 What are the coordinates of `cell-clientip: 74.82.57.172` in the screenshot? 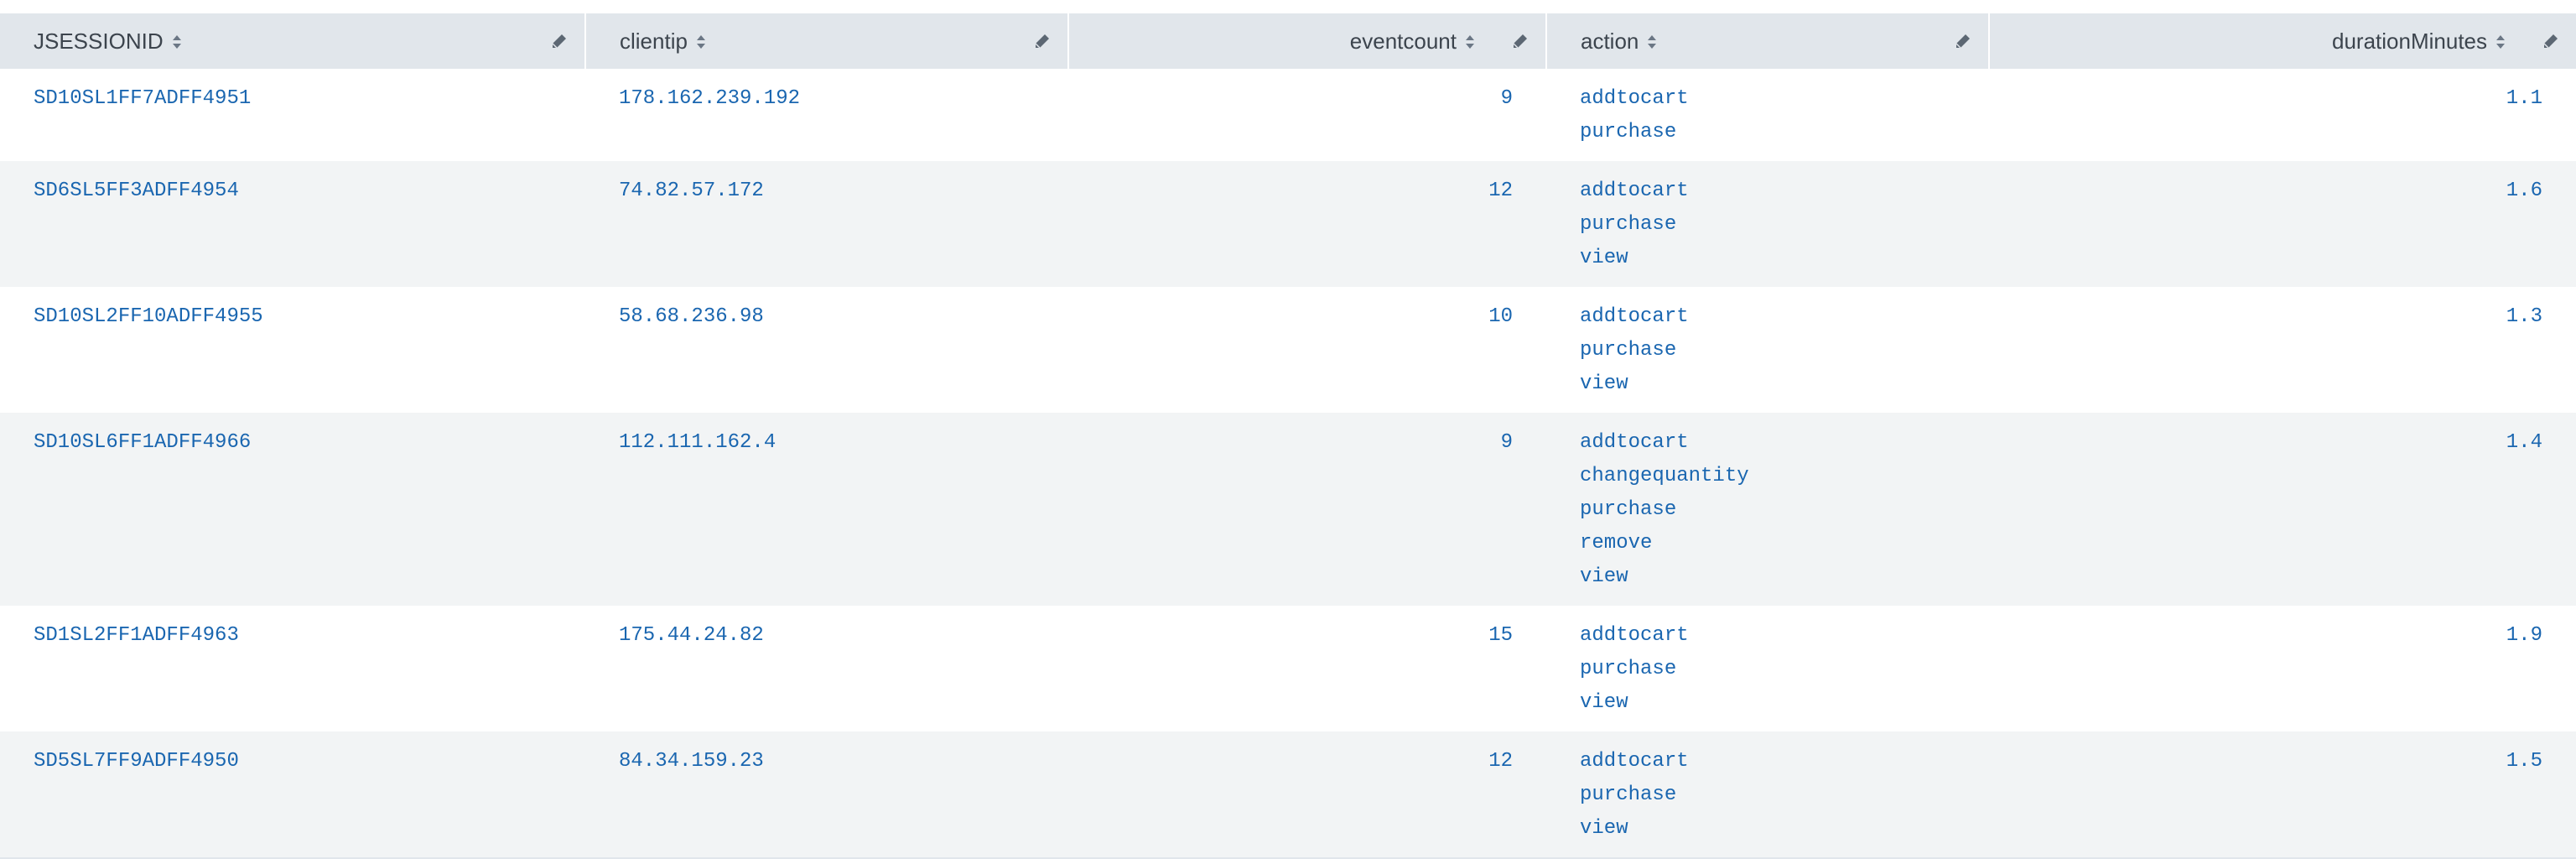 It's located at (826, 224).